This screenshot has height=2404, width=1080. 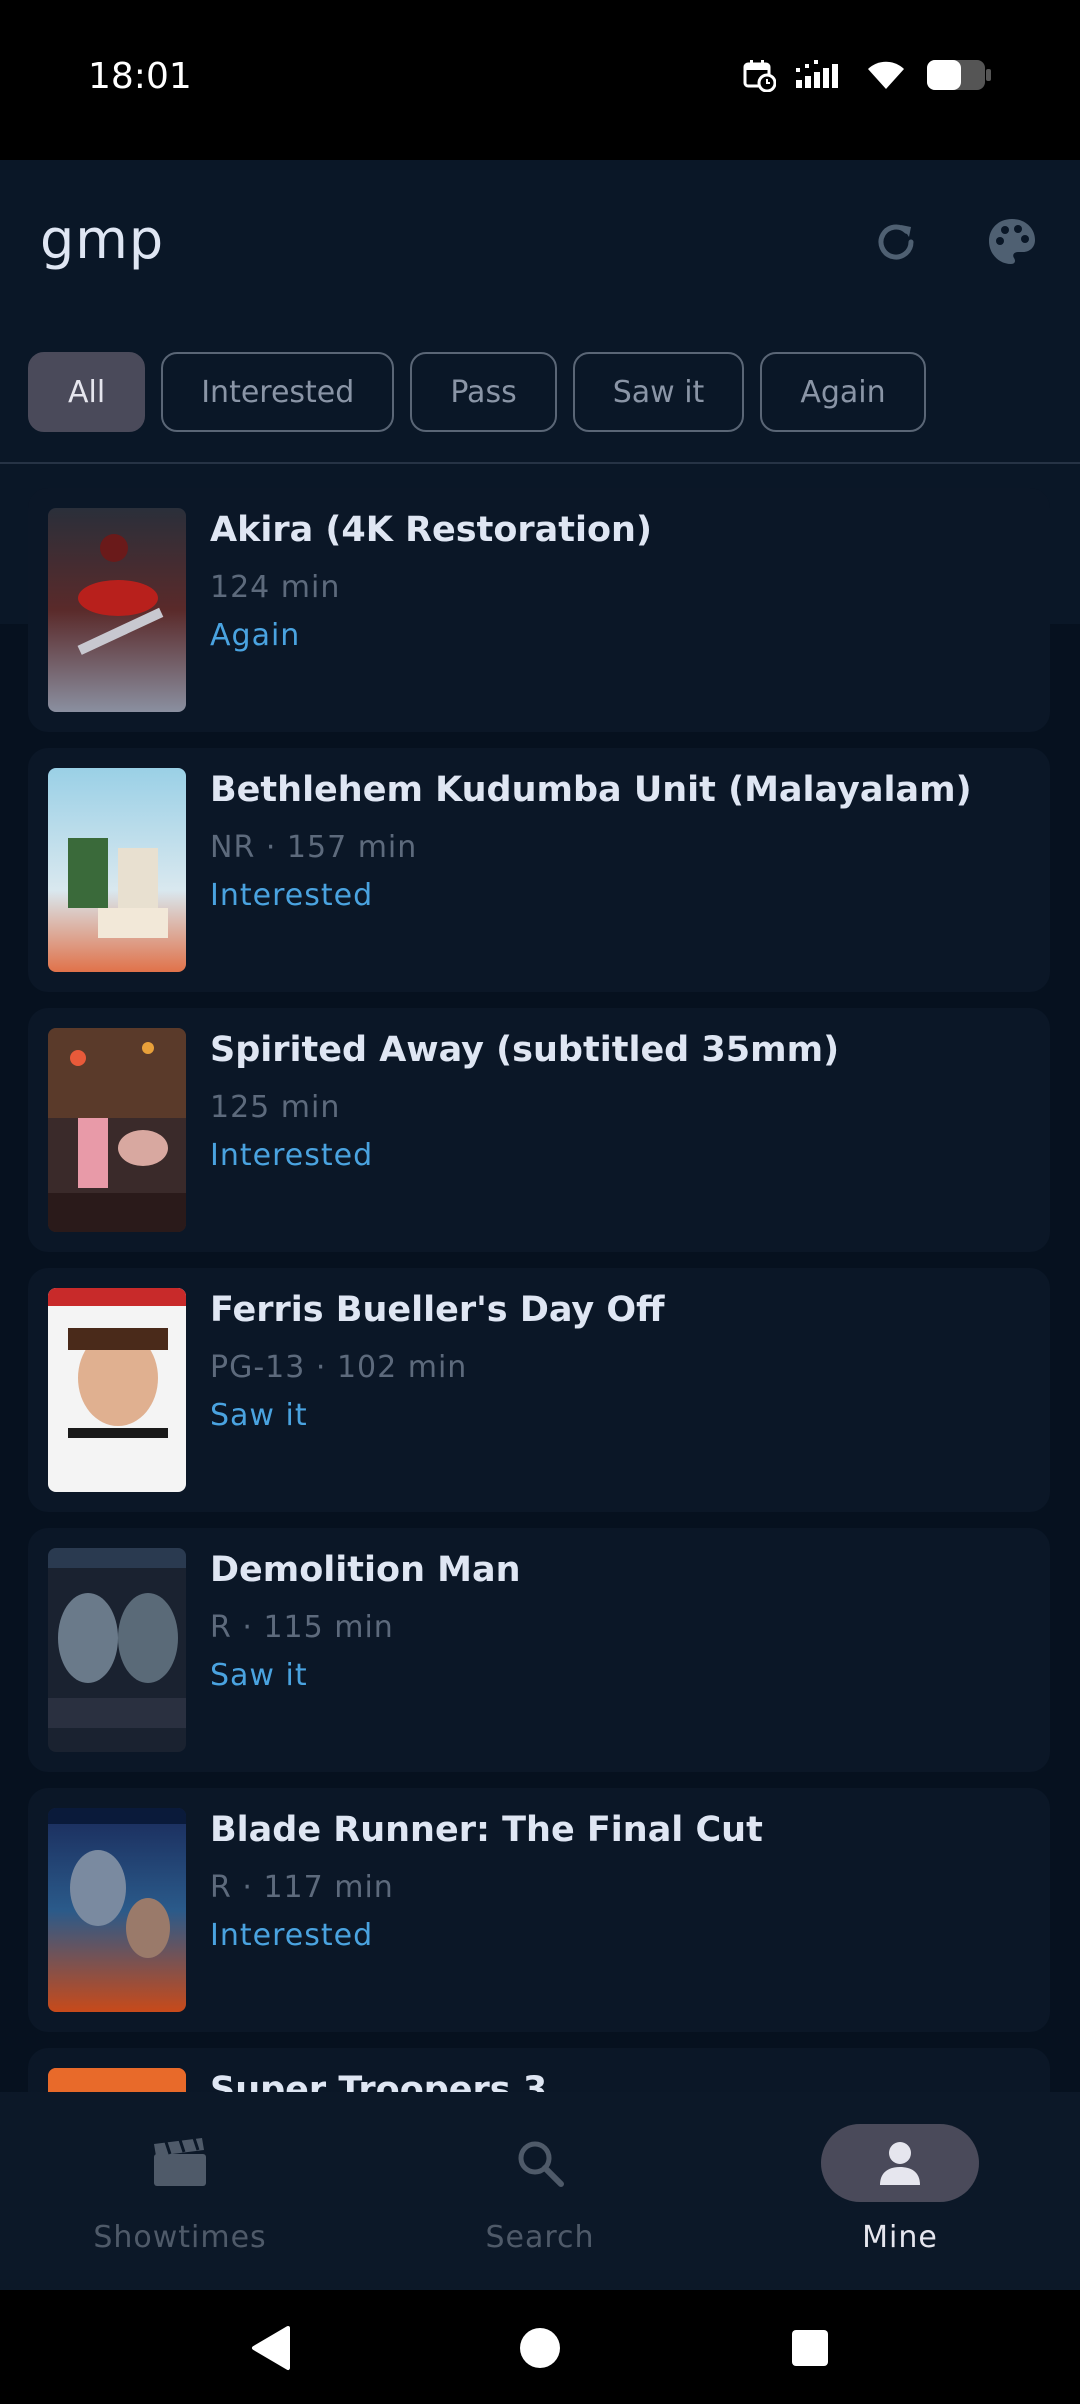 What do you see at coordinates (483, 392) in the screenshot?
I see `filter-chip-pass: Pass` at bounding box center [483, 392].